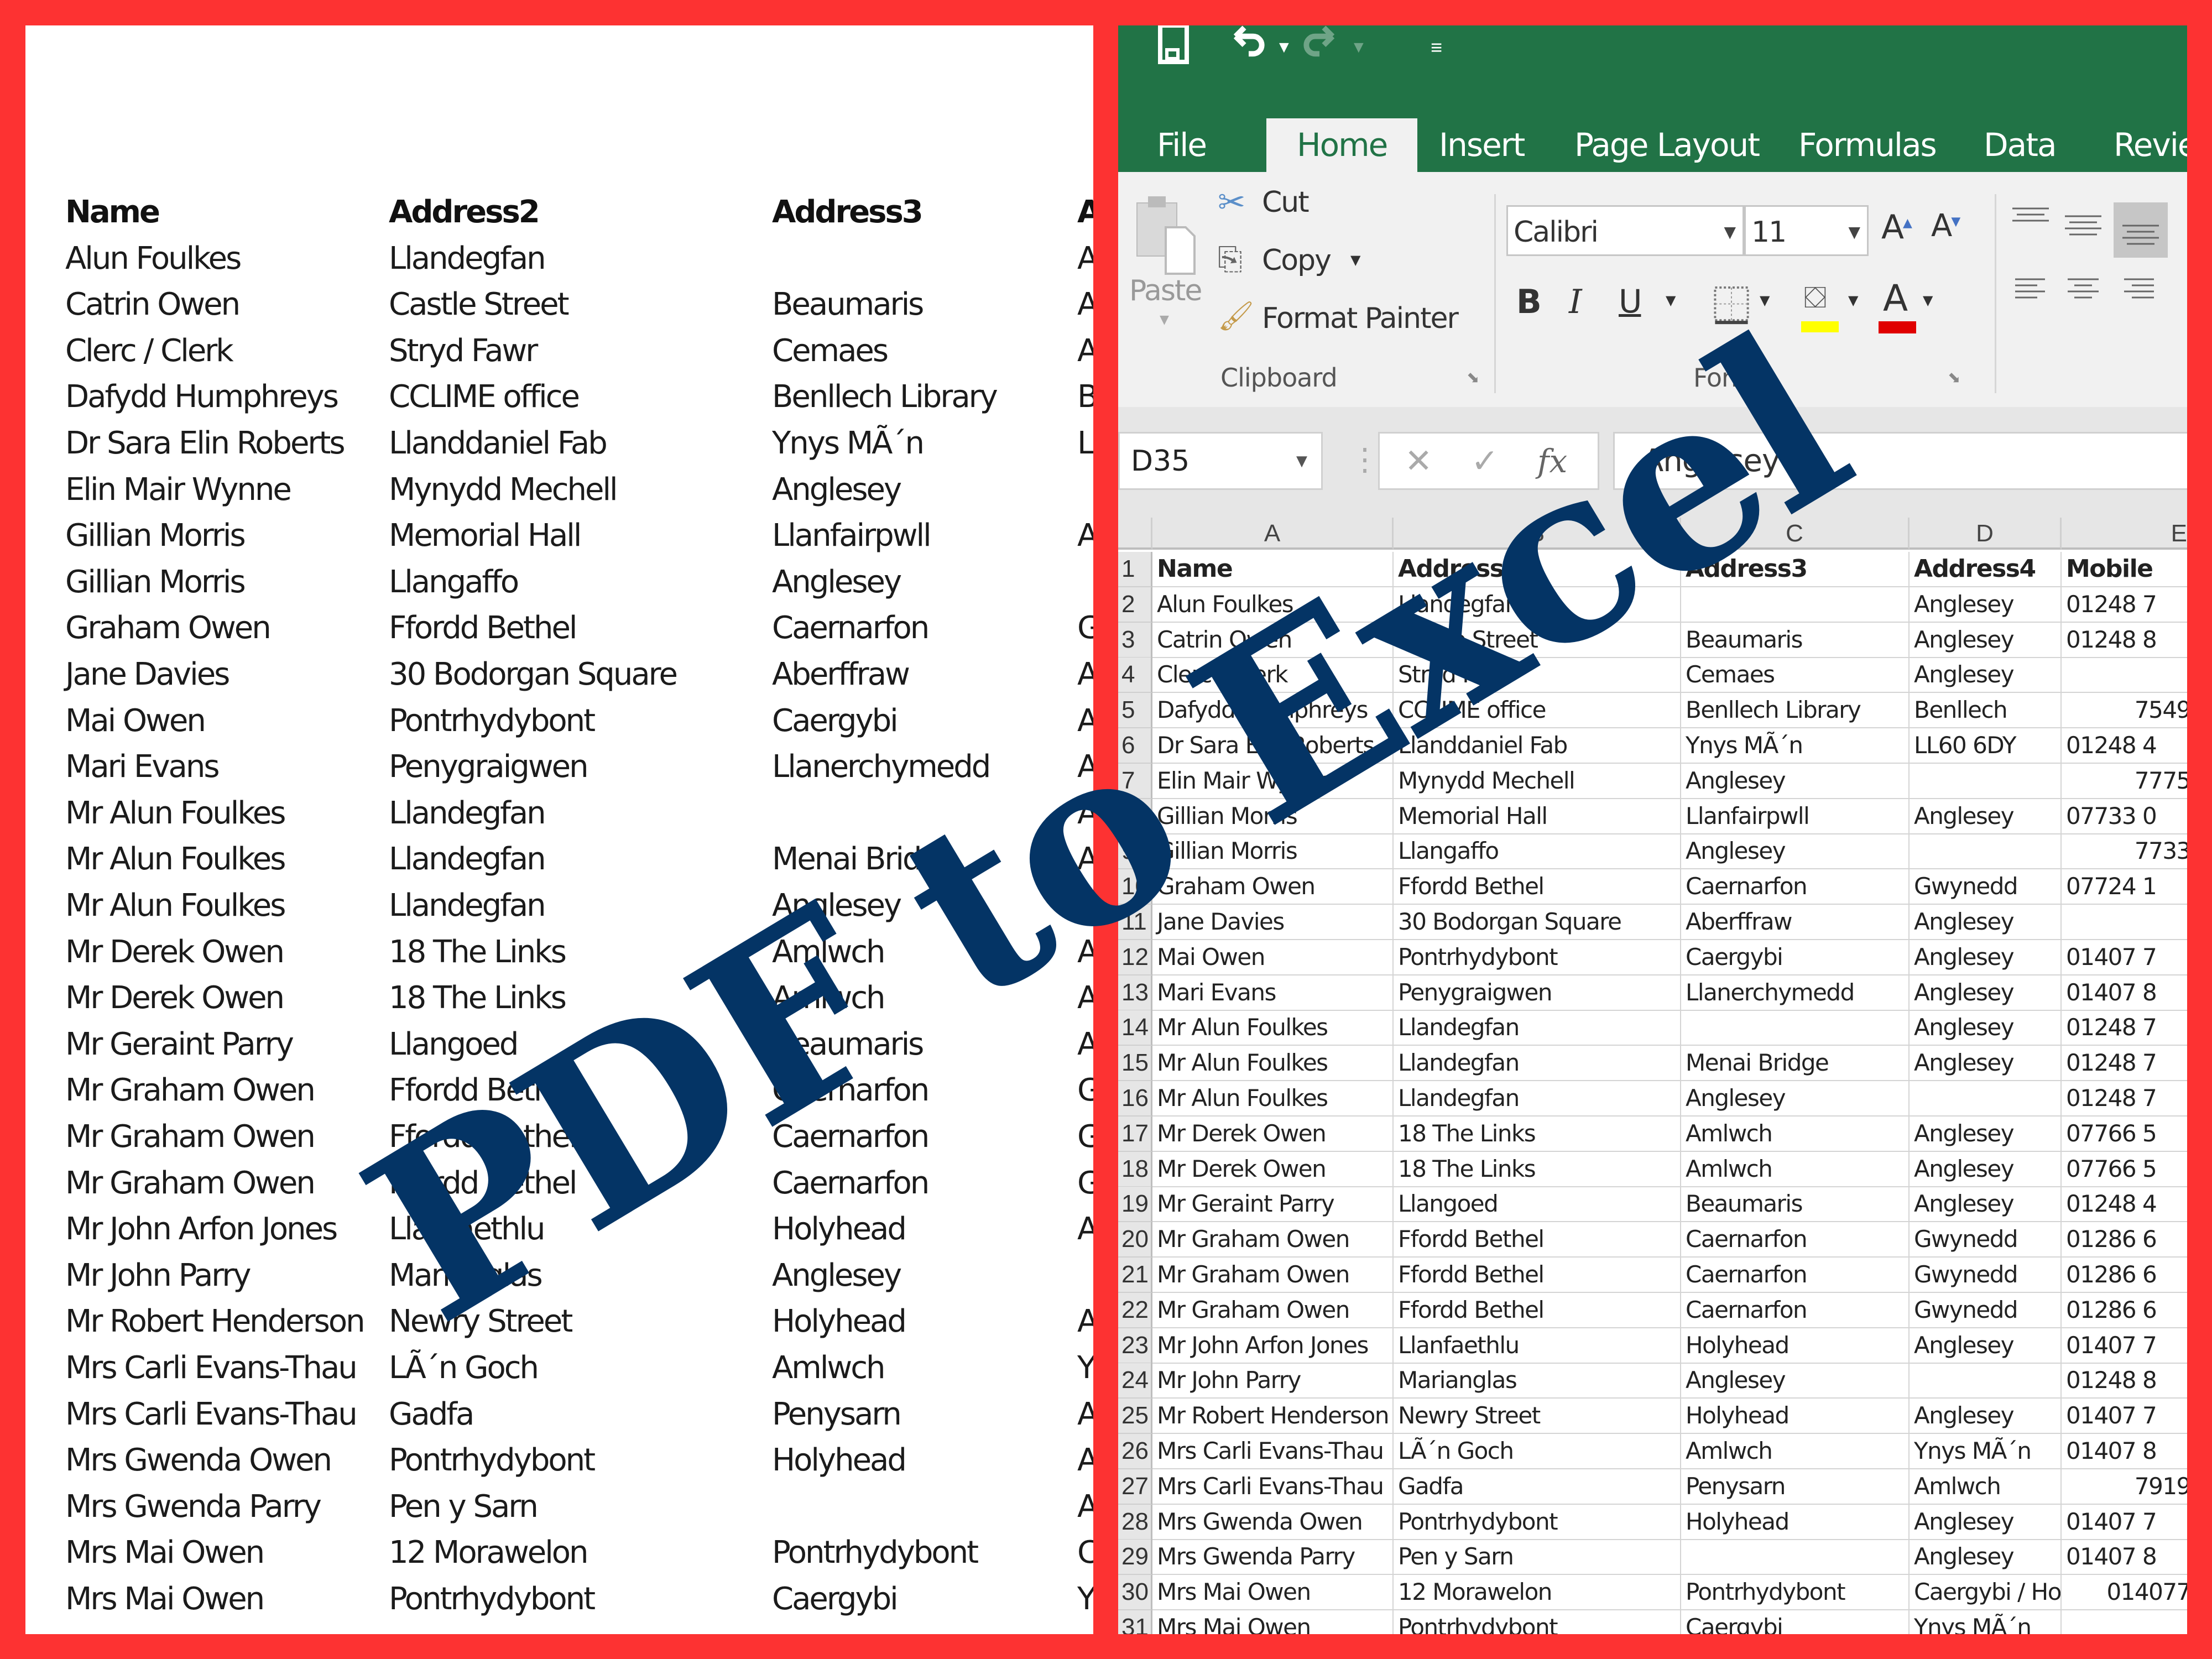 The image size is (2212, 1659). What do you see at coordinates (1135, 570) in the screenshot?
I see `row-header: 1` at bounding box center [1135, 570].